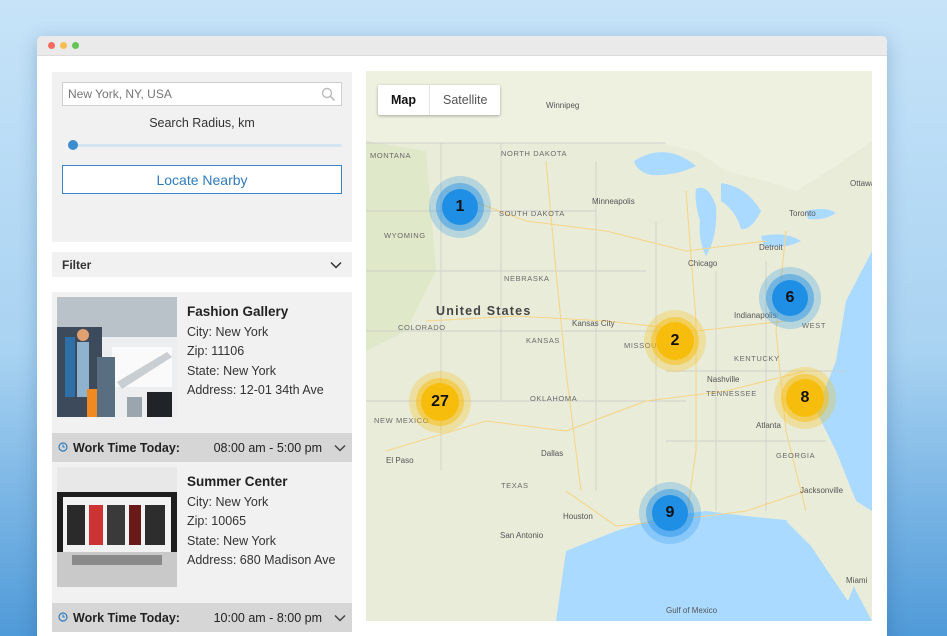 The width and height of the screenshot is (947, 636). Describe the element at coordinates (404, 100) in the screenshot. I see `map-tab: Map` at that location.